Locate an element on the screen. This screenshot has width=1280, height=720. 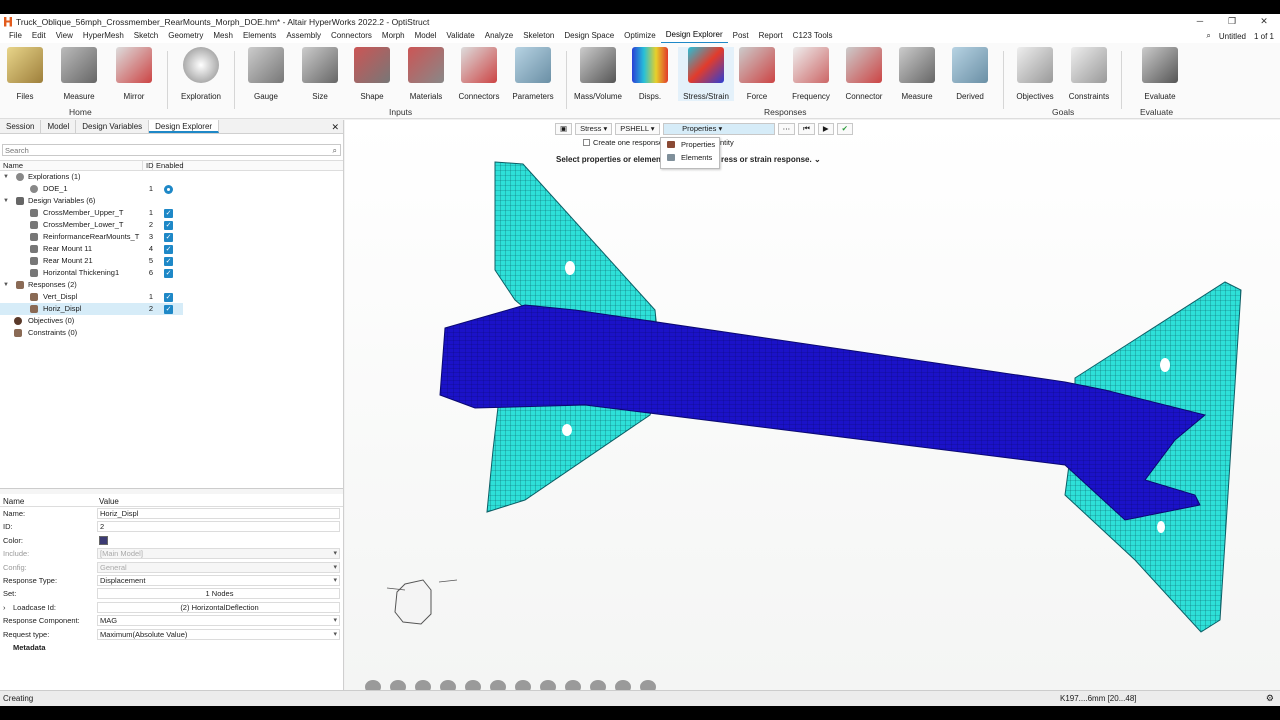
menu-edit: Edit is located at coordinates (39, 36).